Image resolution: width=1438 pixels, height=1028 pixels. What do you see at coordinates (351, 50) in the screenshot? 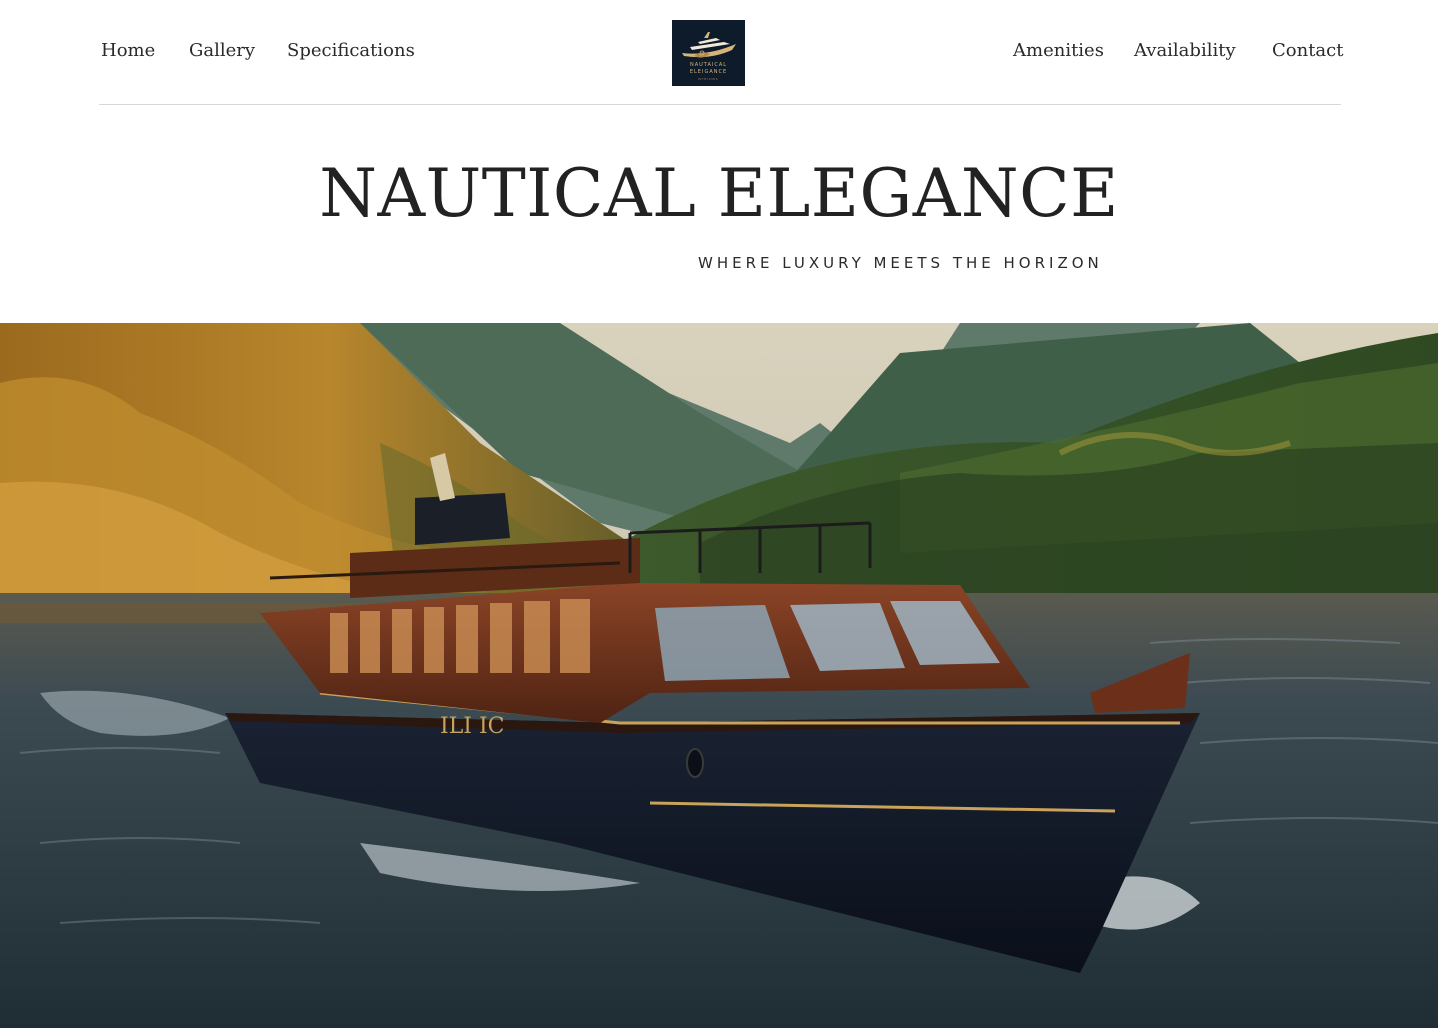
I see `nav-link-specifications: Specifications` at bounding box center [351, 50].